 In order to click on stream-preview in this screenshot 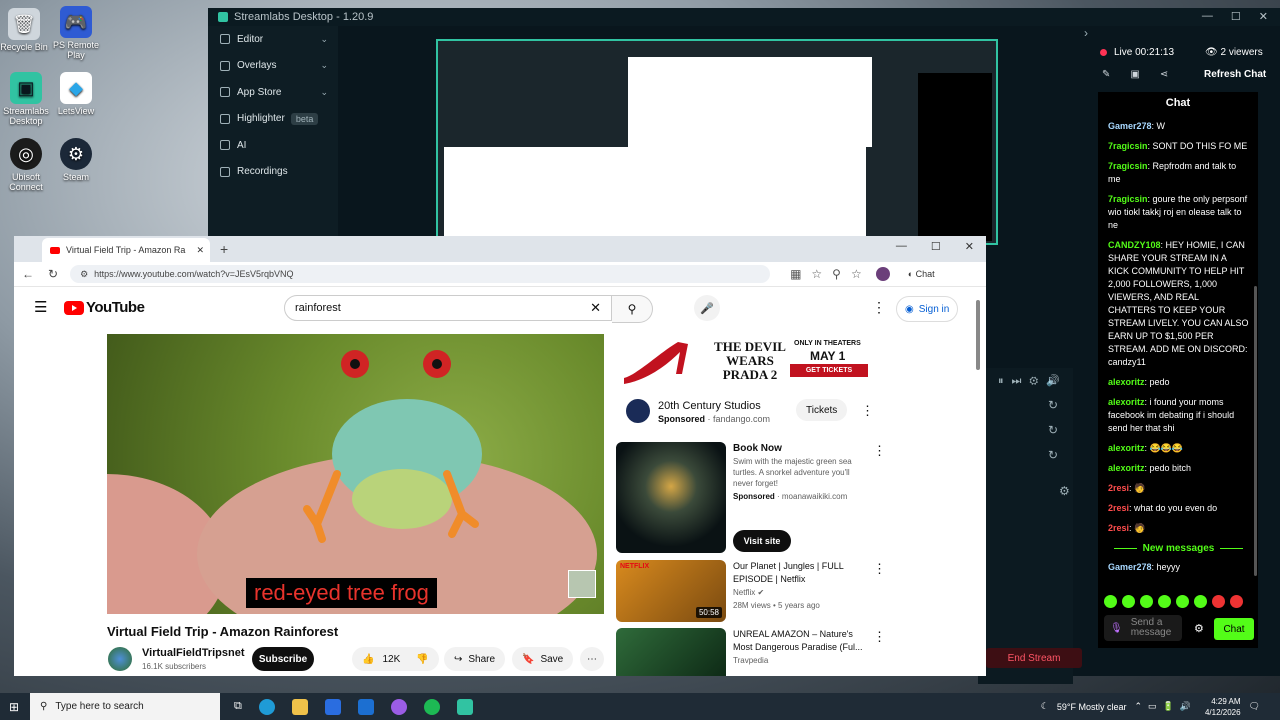, I will do `click(717, 142)`.